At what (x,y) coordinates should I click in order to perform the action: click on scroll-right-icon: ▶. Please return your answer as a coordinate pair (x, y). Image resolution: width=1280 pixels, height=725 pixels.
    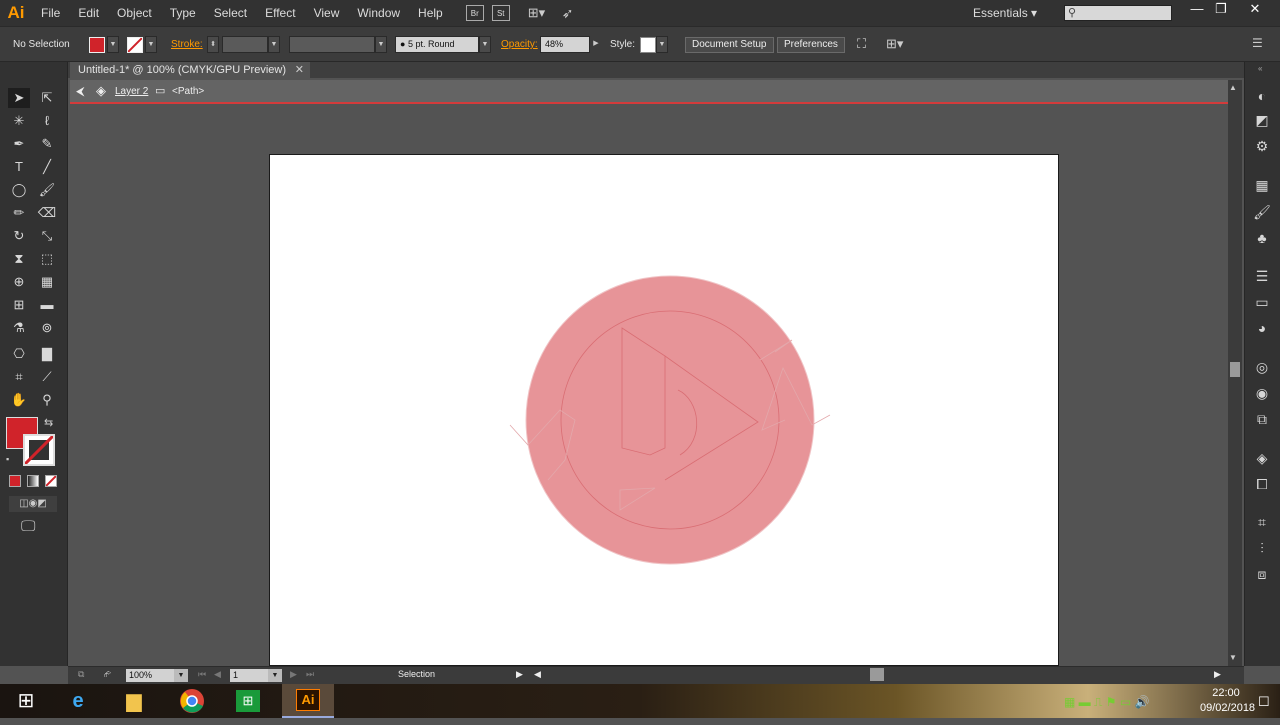
    Looking at the image, I should click on (1217, 674).